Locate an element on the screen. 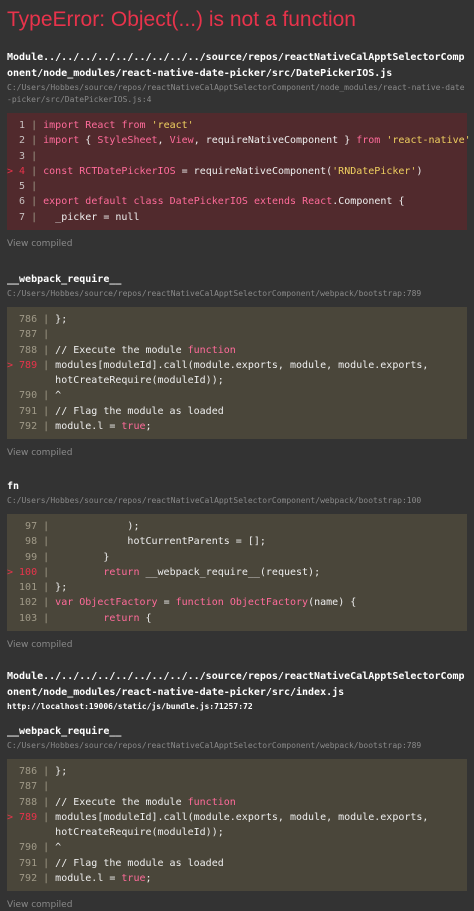  line-number: 7 is located at coordinates (19, 217).